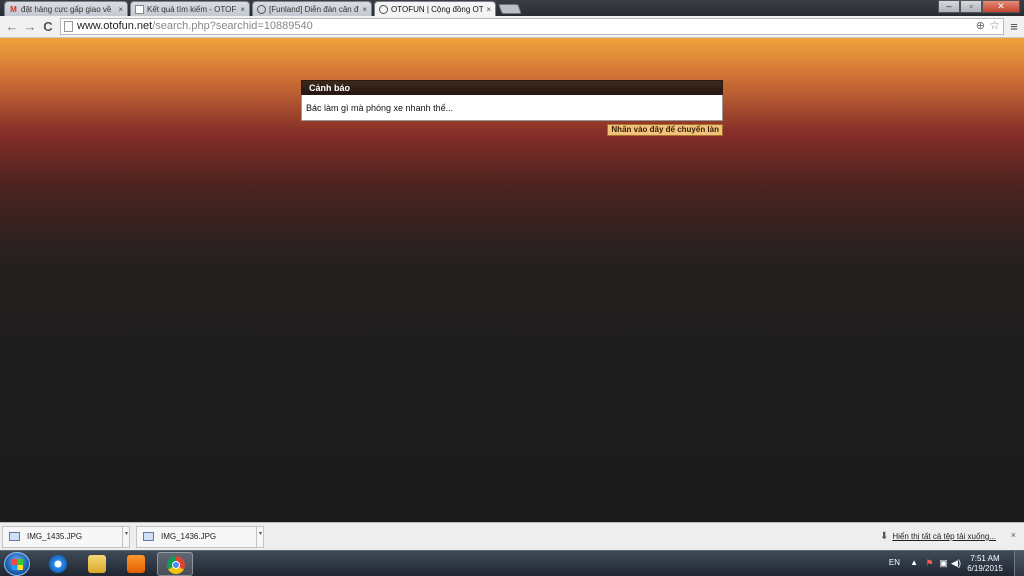 The width and height of the screenshot is (1024, 576). Describe the element at coordinates (943, 563) in the screenshot. I see `network-icon: ▣` at that location.